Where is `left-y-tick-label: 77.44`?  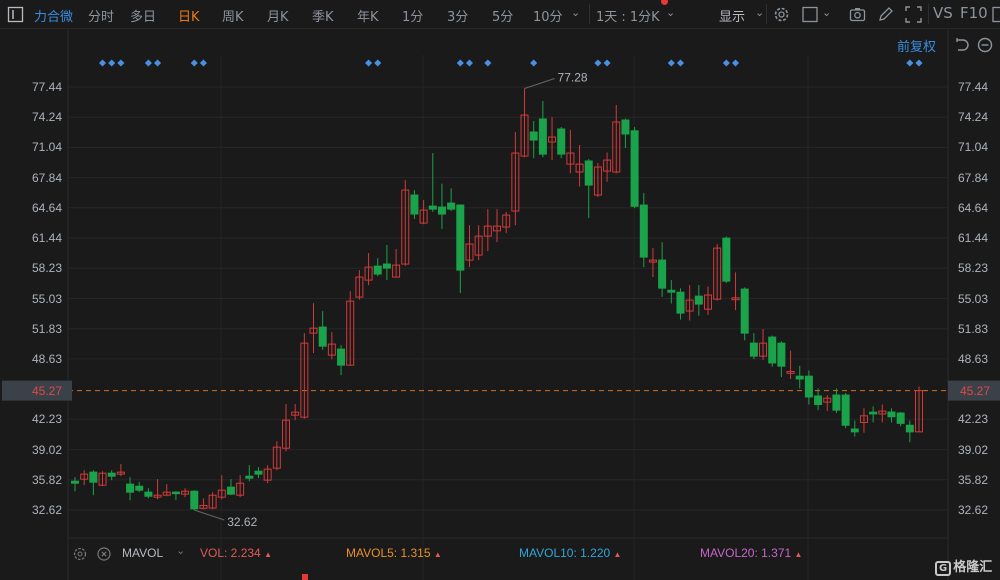 left-y-tick-label: 77.44 is located at coordinates (46, 87).